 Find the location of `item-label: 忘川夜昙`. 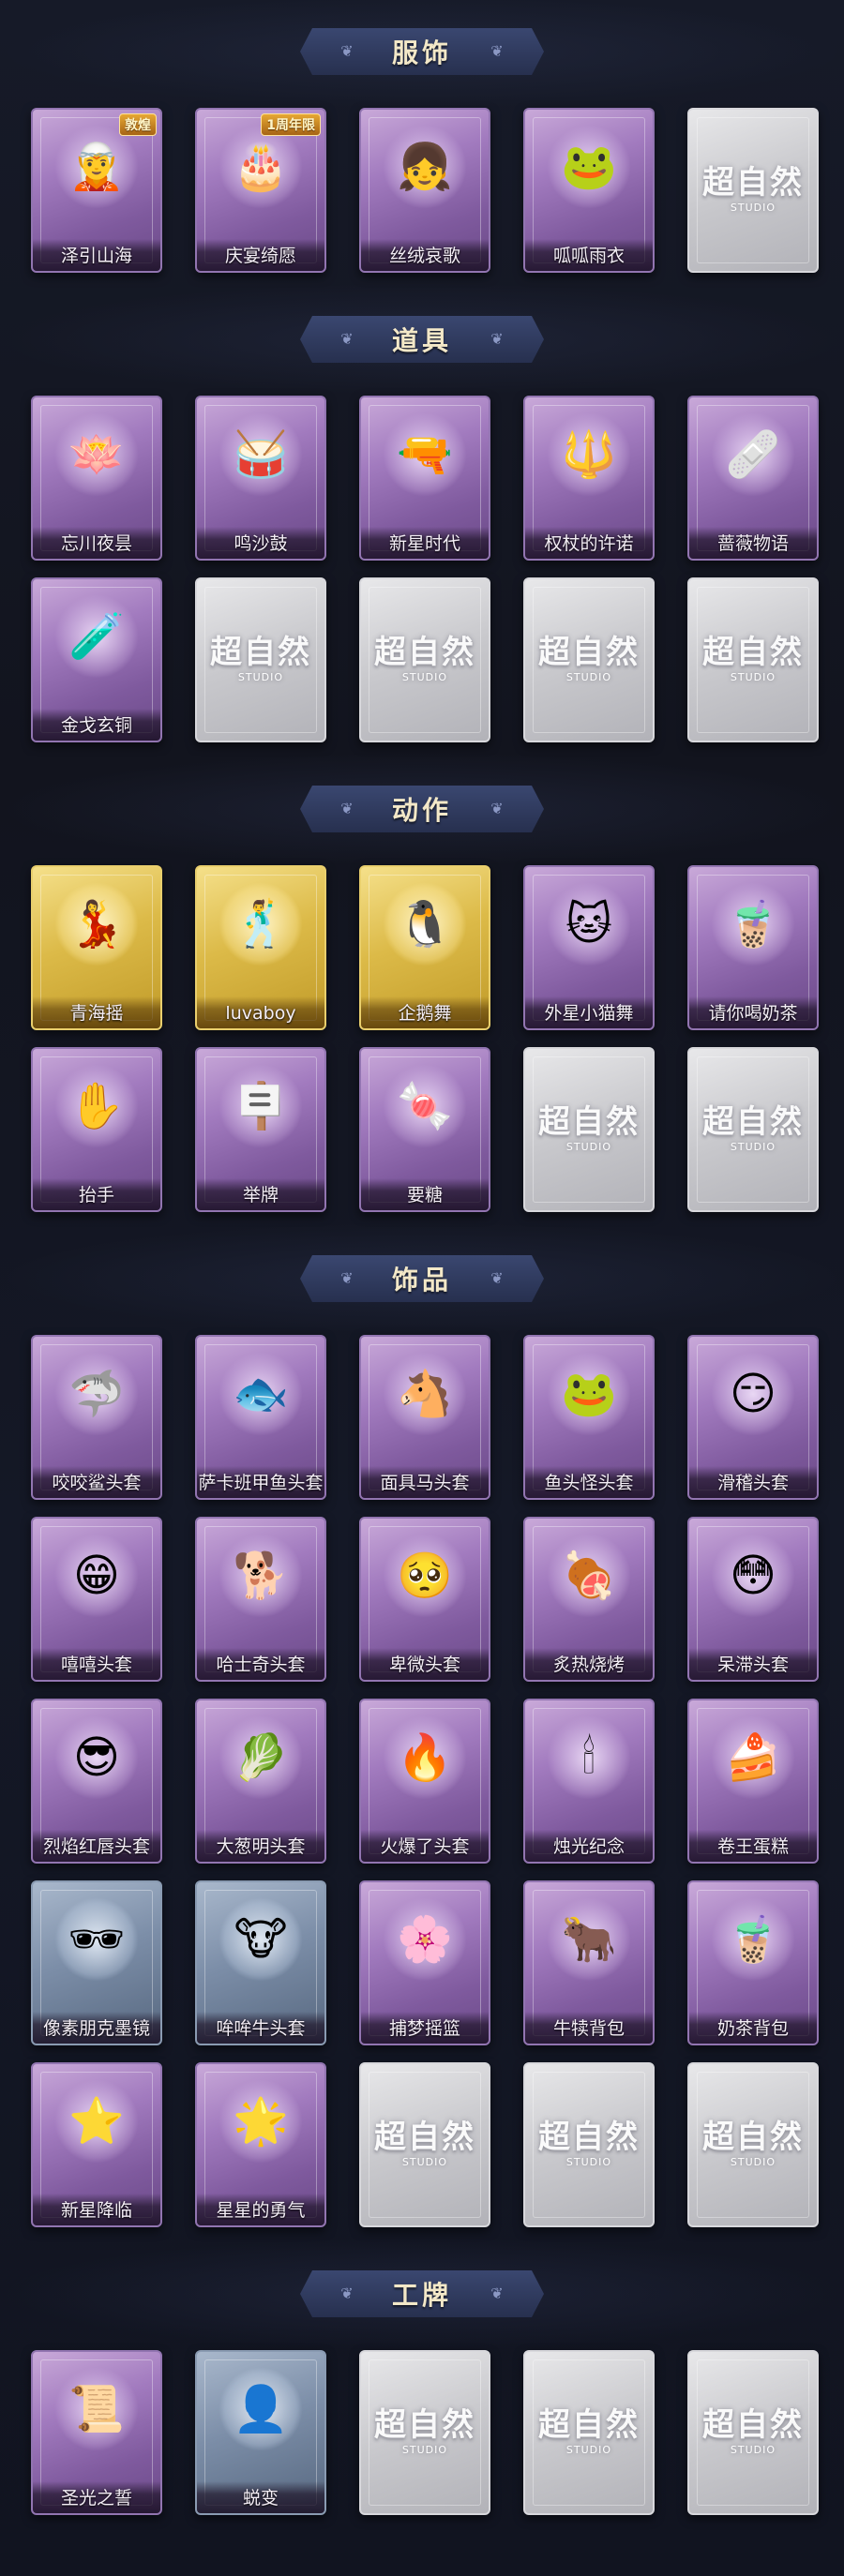

item-label: 忘川夜昙 is located at coordinates (97, 543).